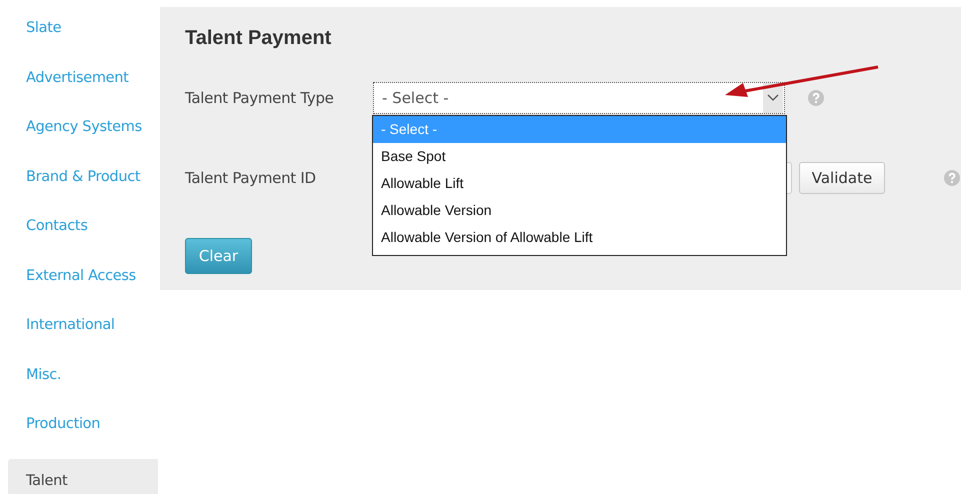  Describe the element at coordinates (83, 476) in the screenshot. I see `sidebar-item: Talent` at that location.